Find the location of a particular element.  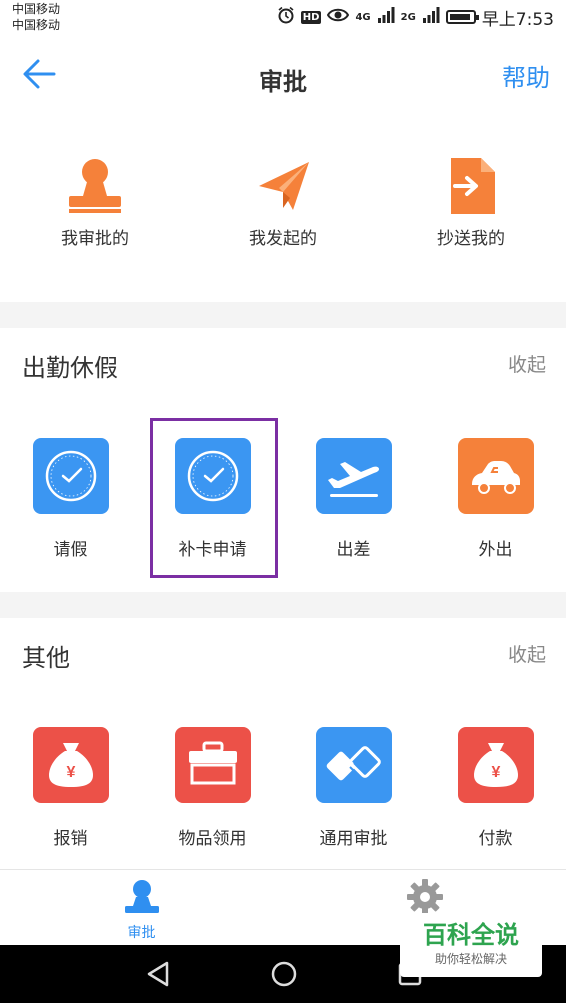

card-supplement-icon-box is located at coordinates (213, 476).